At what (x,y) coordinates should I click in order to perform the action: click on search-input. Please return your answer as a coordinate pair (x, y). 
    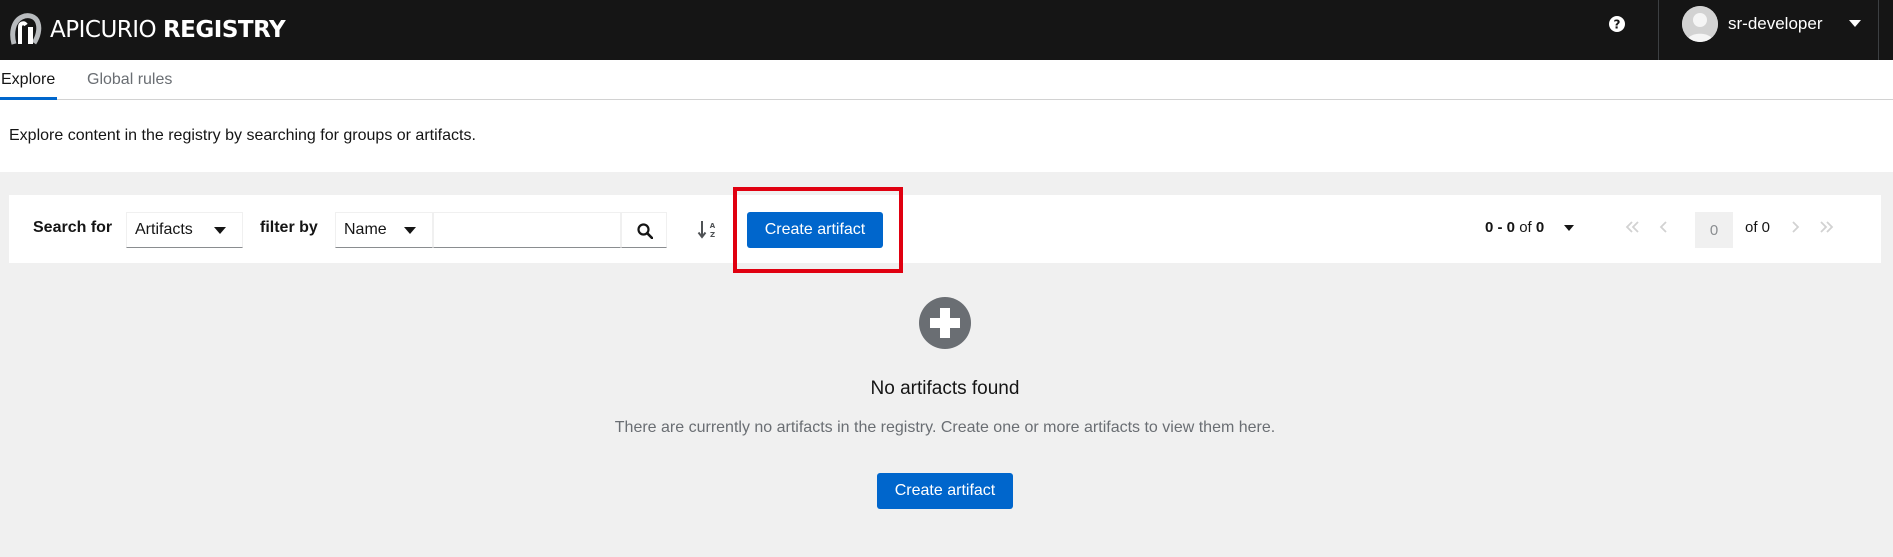
    Looking at the image, I should click on (527, 230).